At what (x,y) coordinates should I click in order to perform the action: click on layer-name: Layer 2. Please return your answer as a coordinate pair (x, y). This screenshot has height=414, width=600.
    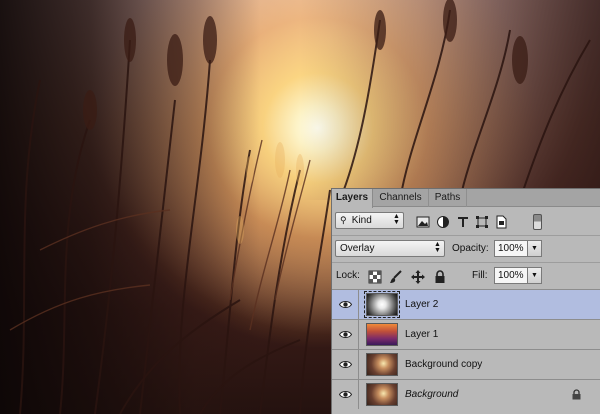
    Looking at the image, I should click on (422, 304).